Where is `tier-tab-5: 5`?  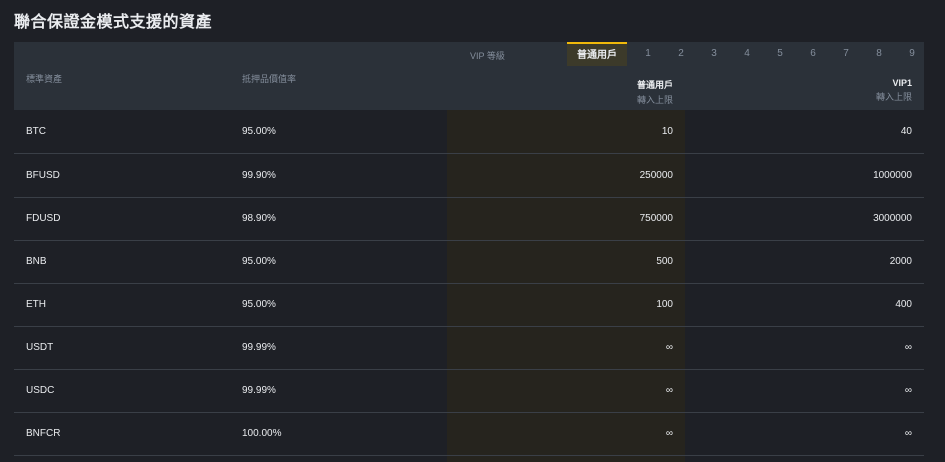
tier-tab-5: 5 is located at coordinates (780, 54).